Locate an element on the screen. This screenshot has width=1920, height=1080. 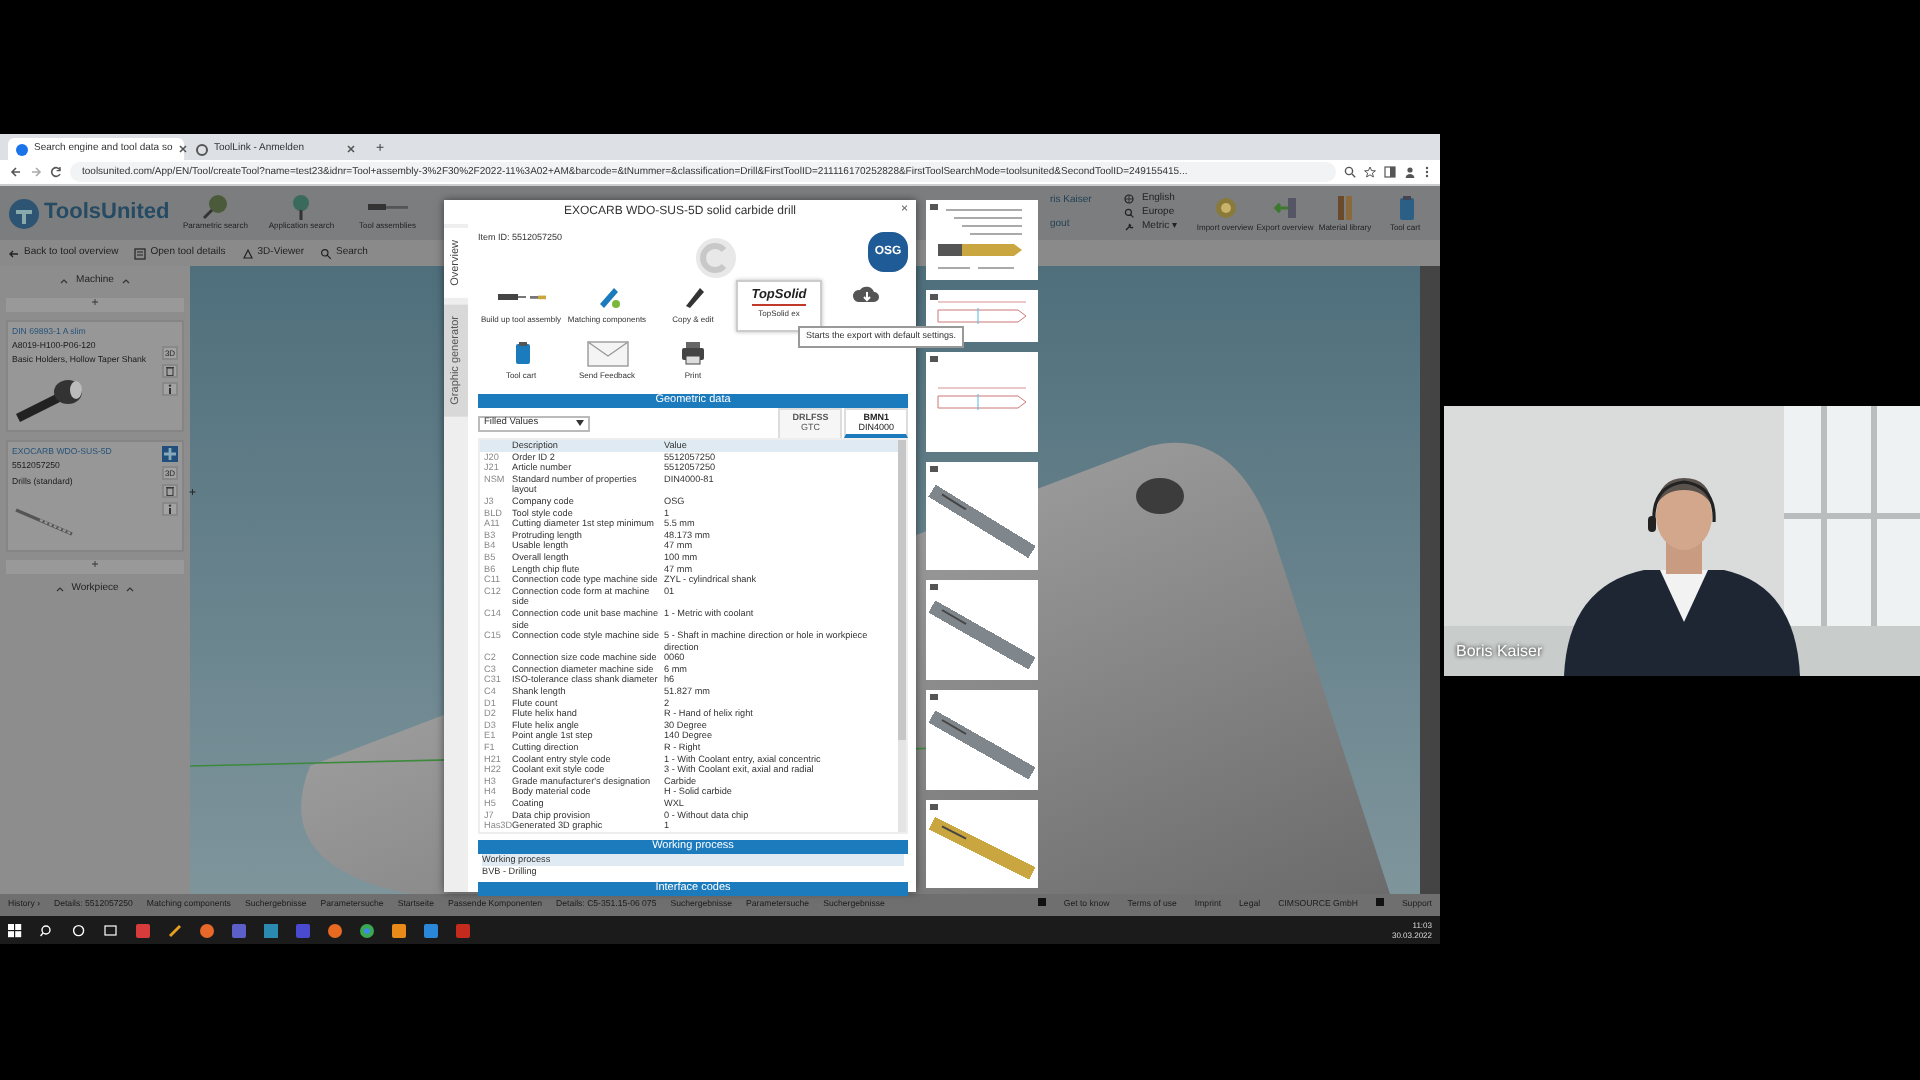
circle-icon is located at coordinates (79, 930).